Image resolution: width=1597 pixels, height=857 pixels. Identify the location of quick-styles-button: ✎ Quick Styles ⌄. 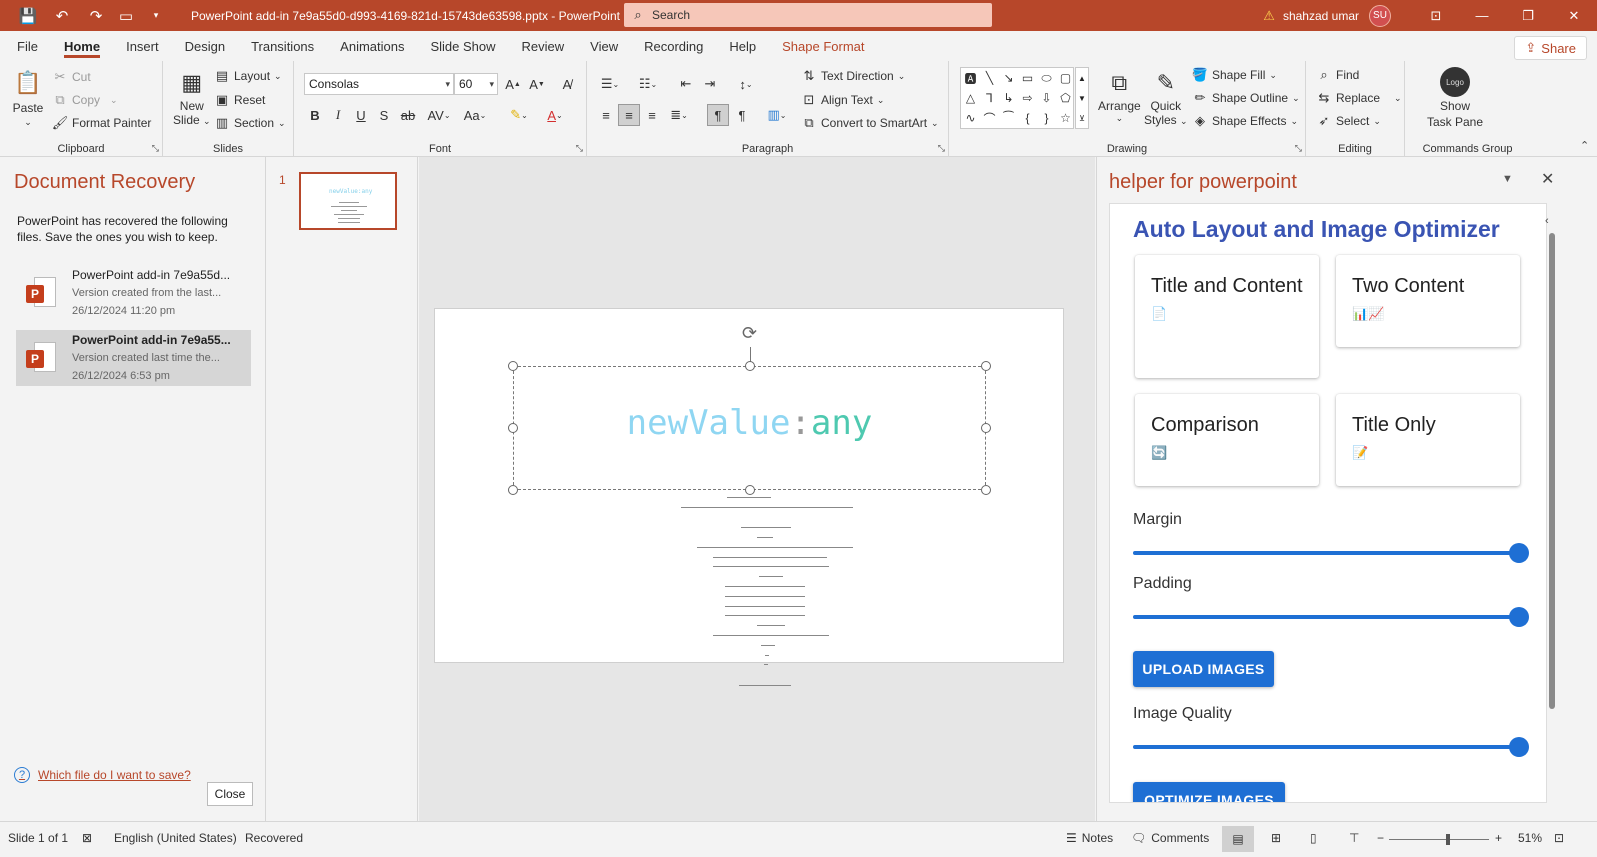
(1166, 97).